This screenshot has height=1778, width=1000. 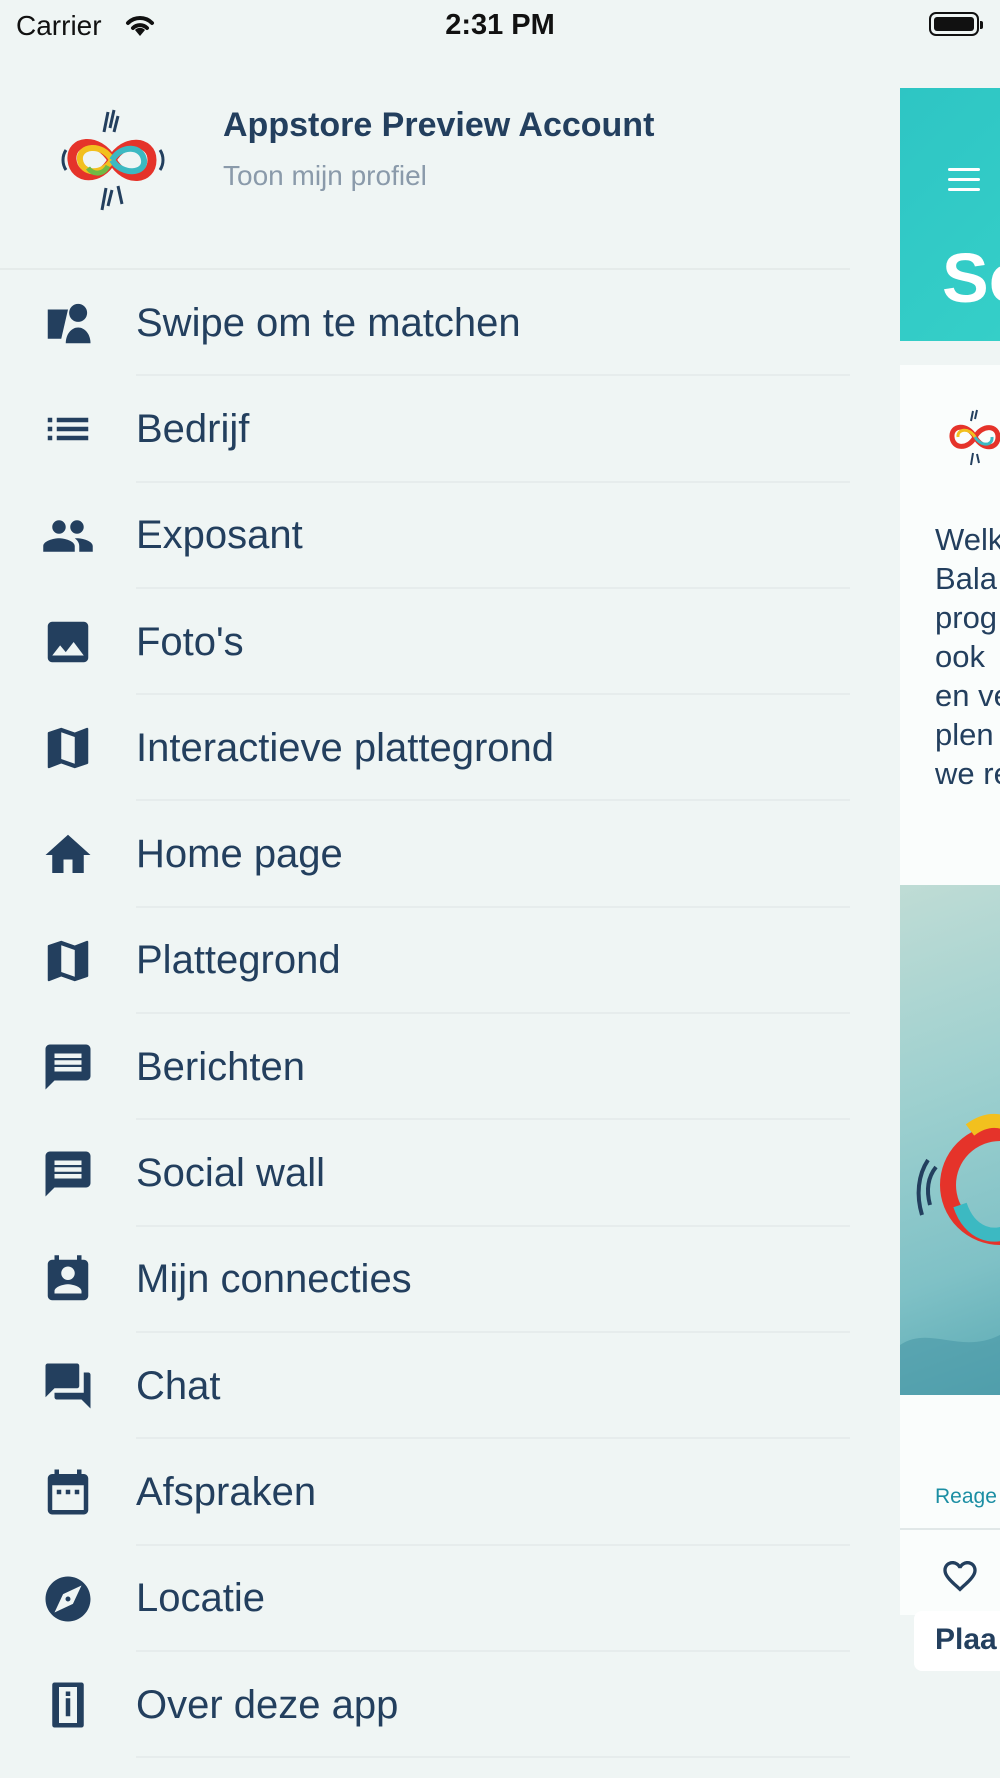 What do you see at coordinates (950, 1140) in the screenshot?
I see `post-image` at bounding box center [950, 1140].